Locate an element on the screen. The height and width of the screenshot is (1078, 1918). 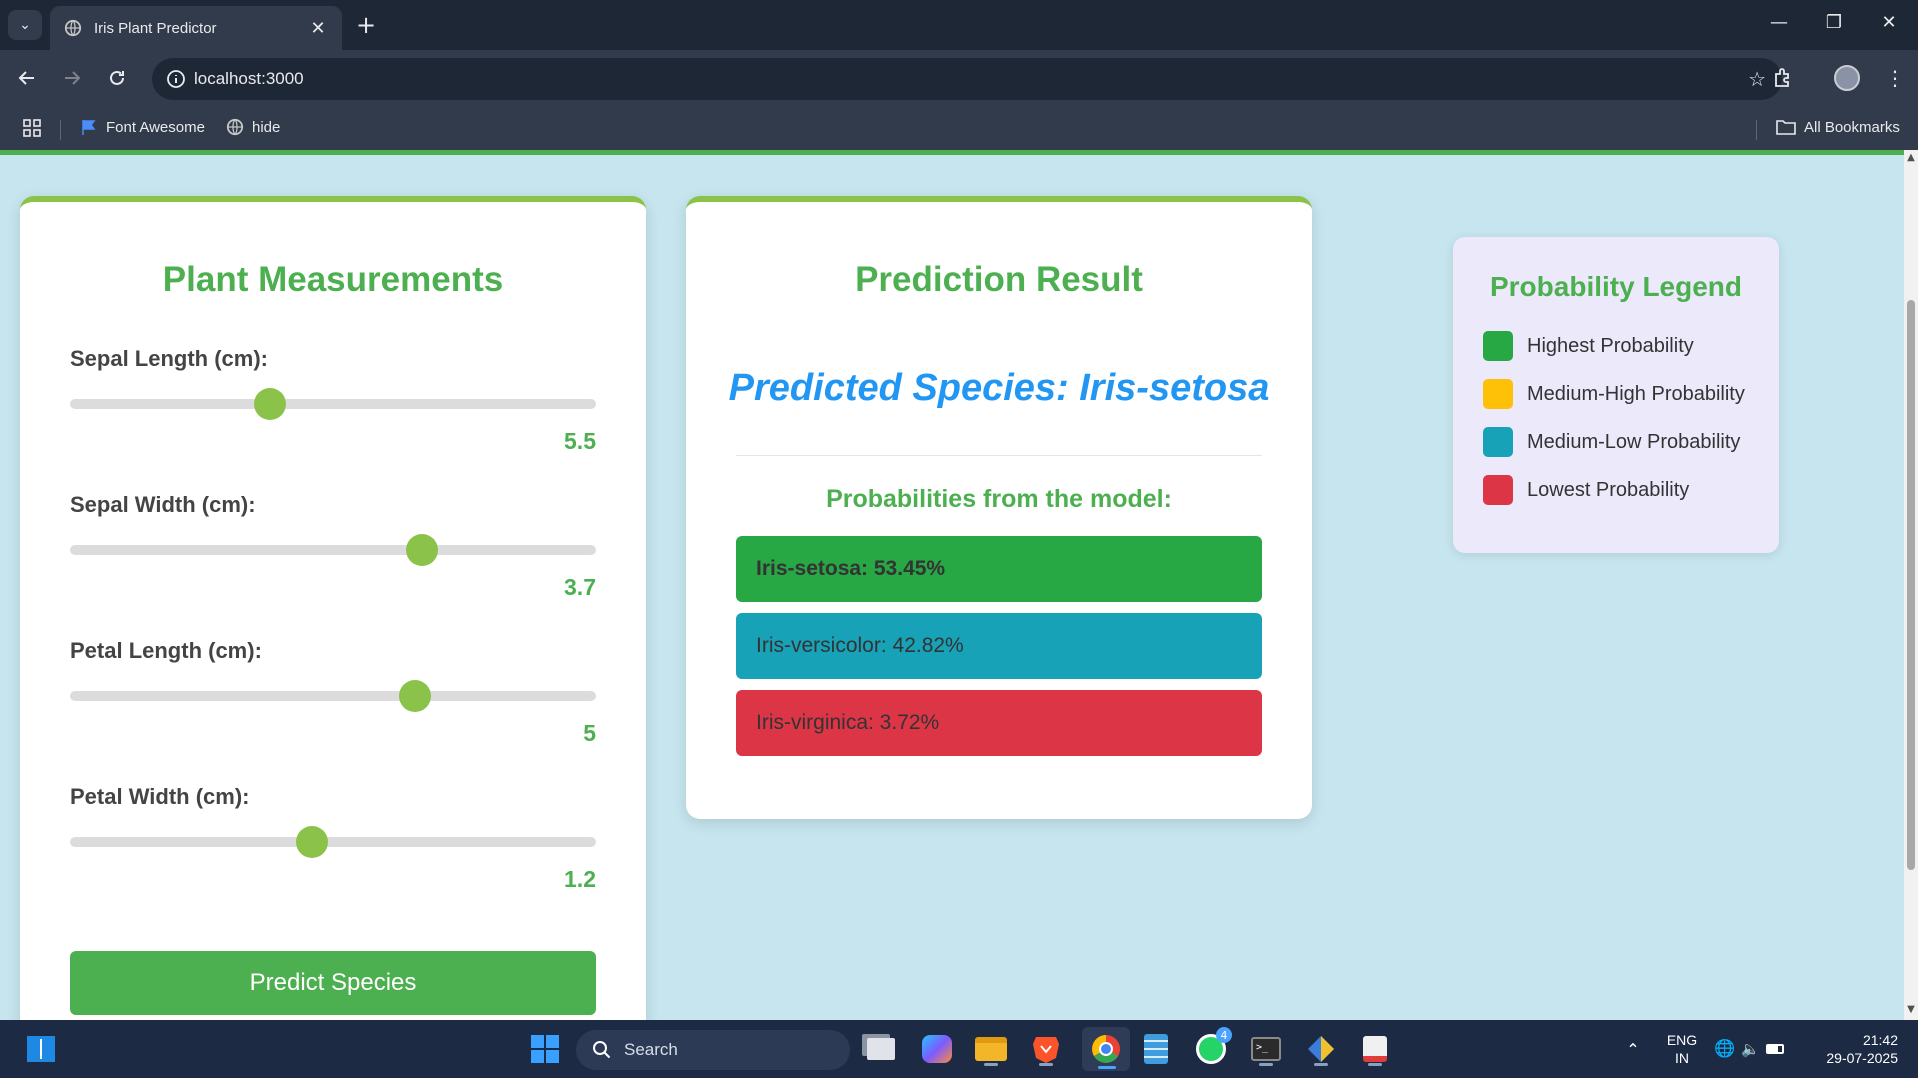
minimize-button: — is located at coordinates (1779, 22).